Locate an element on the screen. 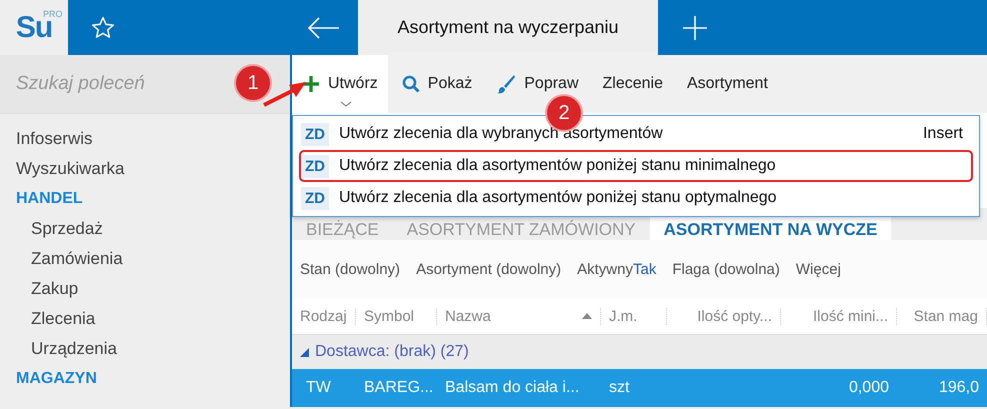  group-row: Dostawca: (brak) (27) is located at coordinates (639, 352).